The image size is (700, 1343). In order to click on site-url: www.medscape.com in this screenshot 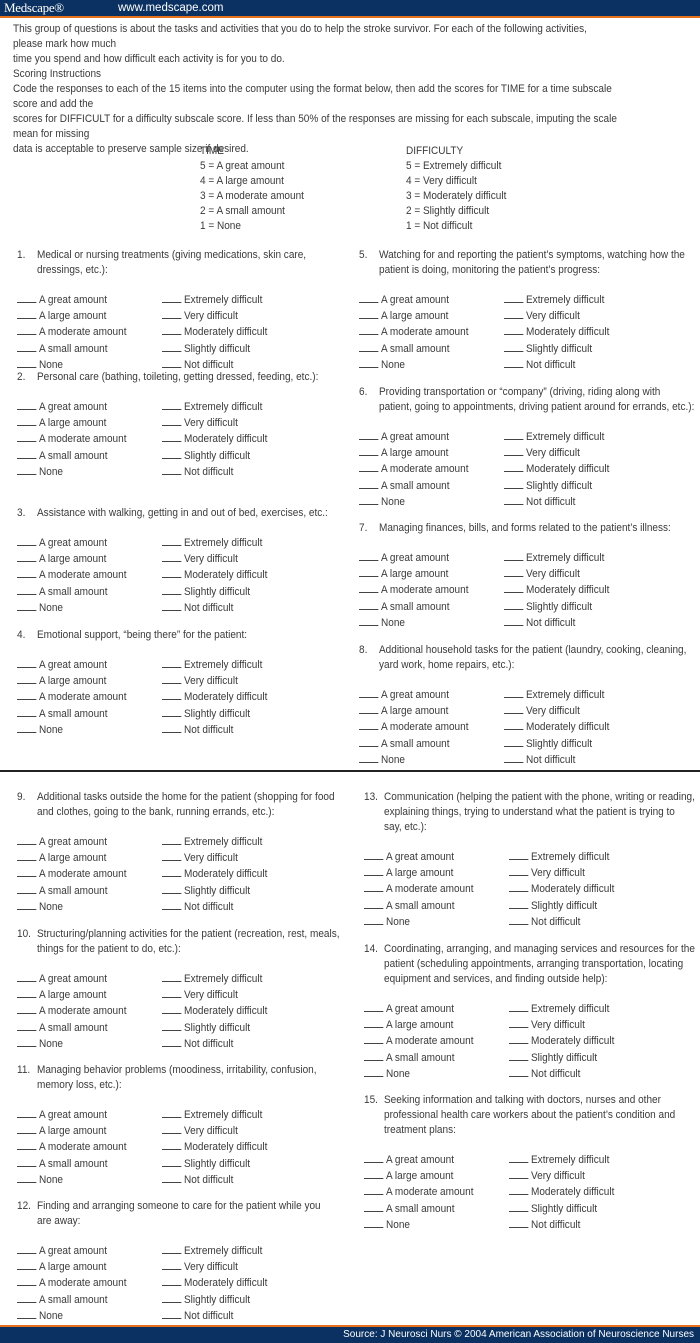, I will do `click(170, 8)`.